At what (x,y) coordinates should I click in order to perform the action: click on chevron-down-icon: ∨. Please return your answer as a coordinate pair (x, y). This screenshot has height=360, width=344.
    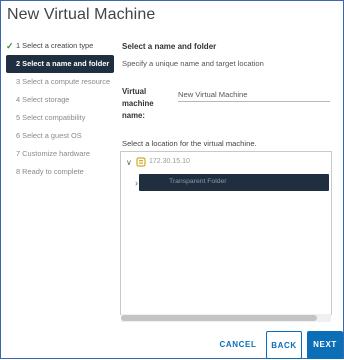
    Looking at the image, I should click on (129, 162).